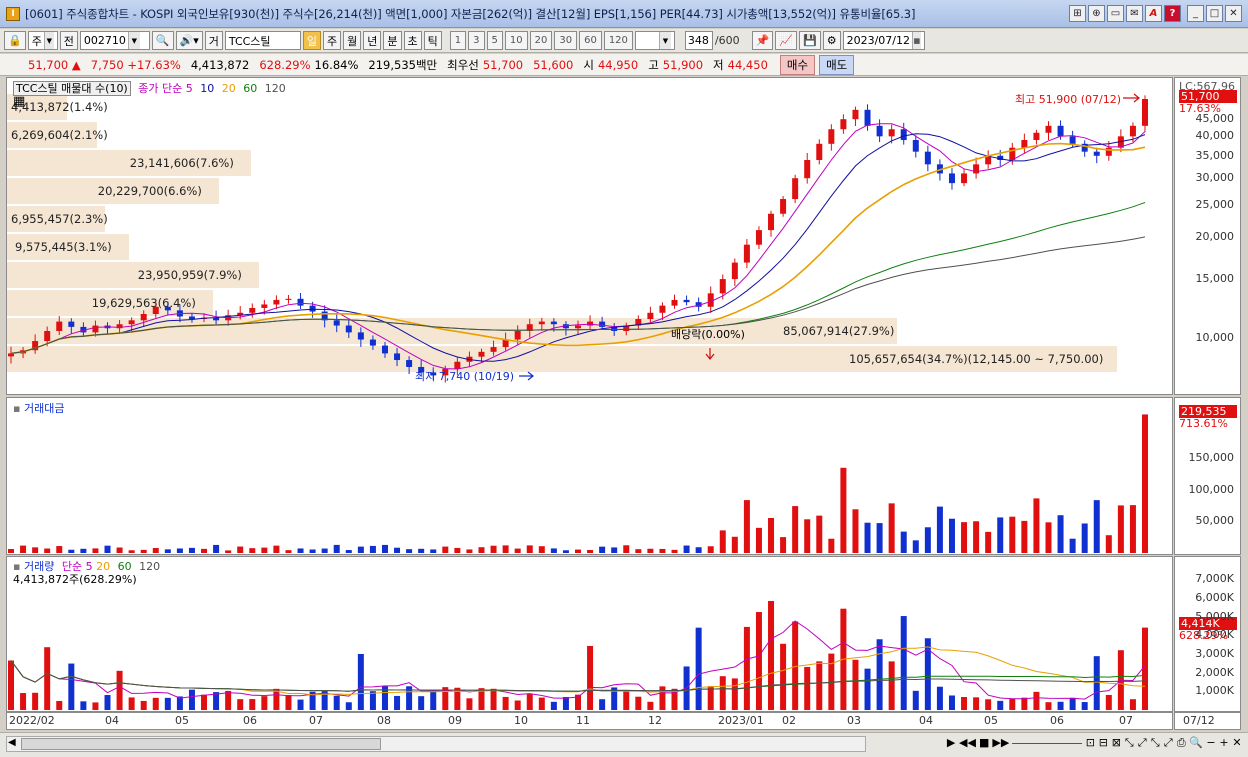 The image size is (1248, 757). Describe the element at coordinates (1077, 13) in the screenshot. I see `layout-icon: ⊞` at that location.